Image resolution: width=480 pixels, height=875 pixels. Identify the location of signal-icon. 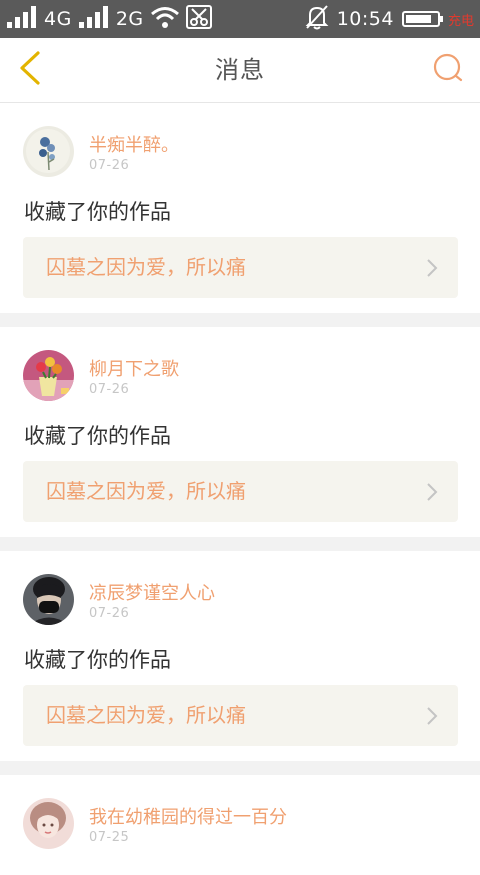
(22, 19).